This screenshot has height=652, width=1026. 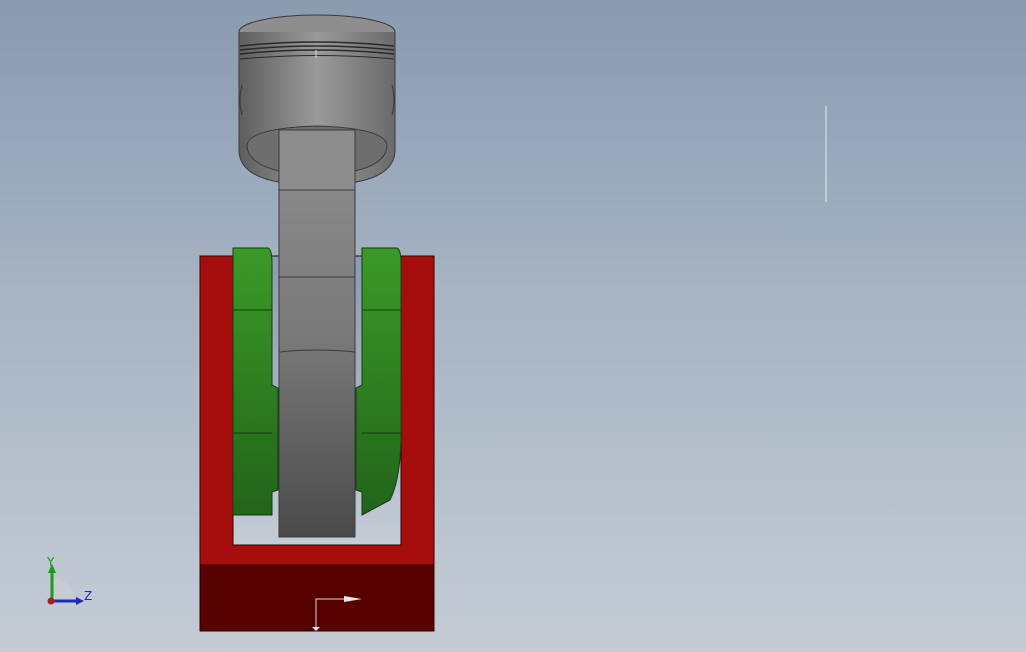 I want to click on view-triad: Y Z, so click(x=69, y=580).